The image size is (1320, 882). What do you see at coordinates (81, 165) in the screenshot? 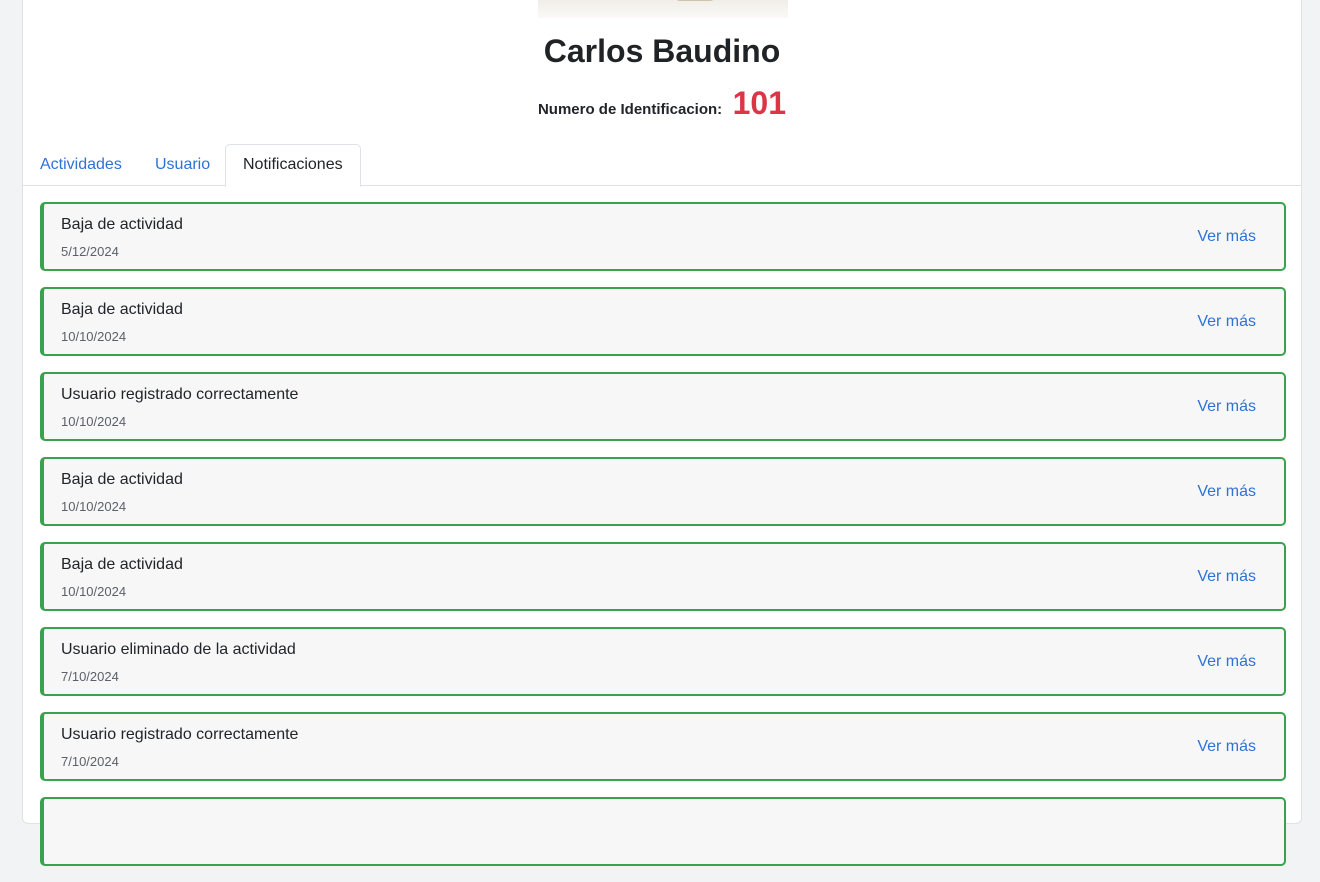
I see `tab-actividades: Actividades` at bounding box center [81, 165].